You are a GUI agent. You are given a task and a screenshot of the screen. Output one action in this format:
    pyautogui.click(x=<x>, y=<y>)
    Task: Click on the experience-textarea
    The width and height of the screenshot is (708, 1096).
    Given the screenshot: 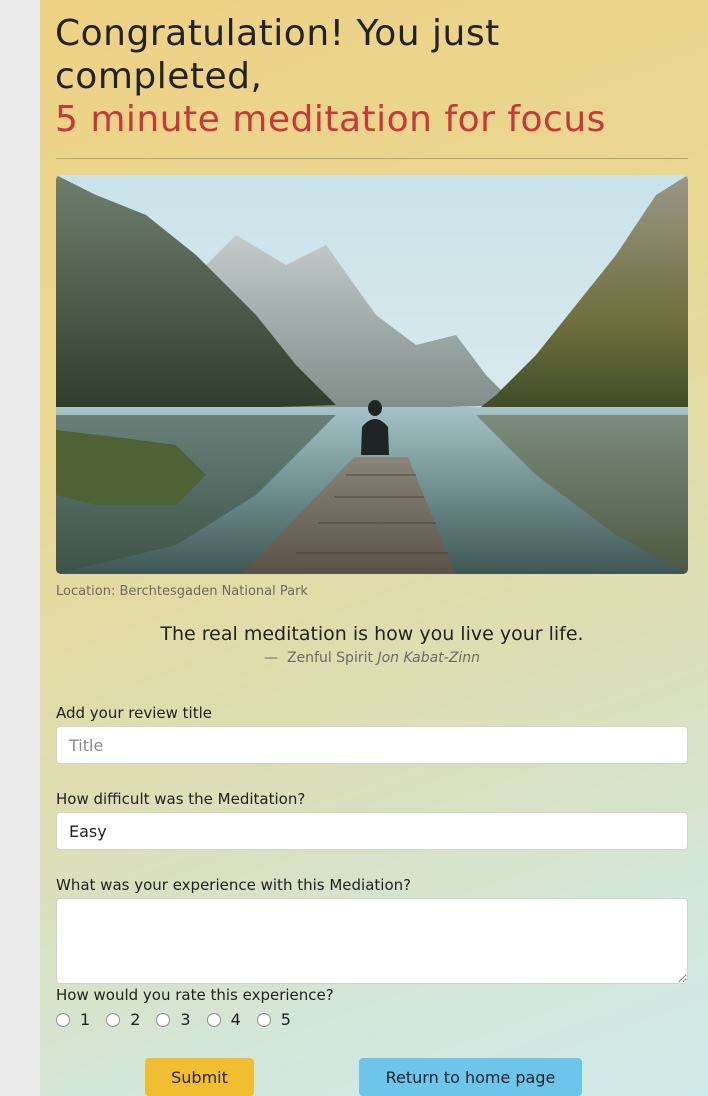 What is the action you would take?
    pyautogui.click(x=372, y=941)
    